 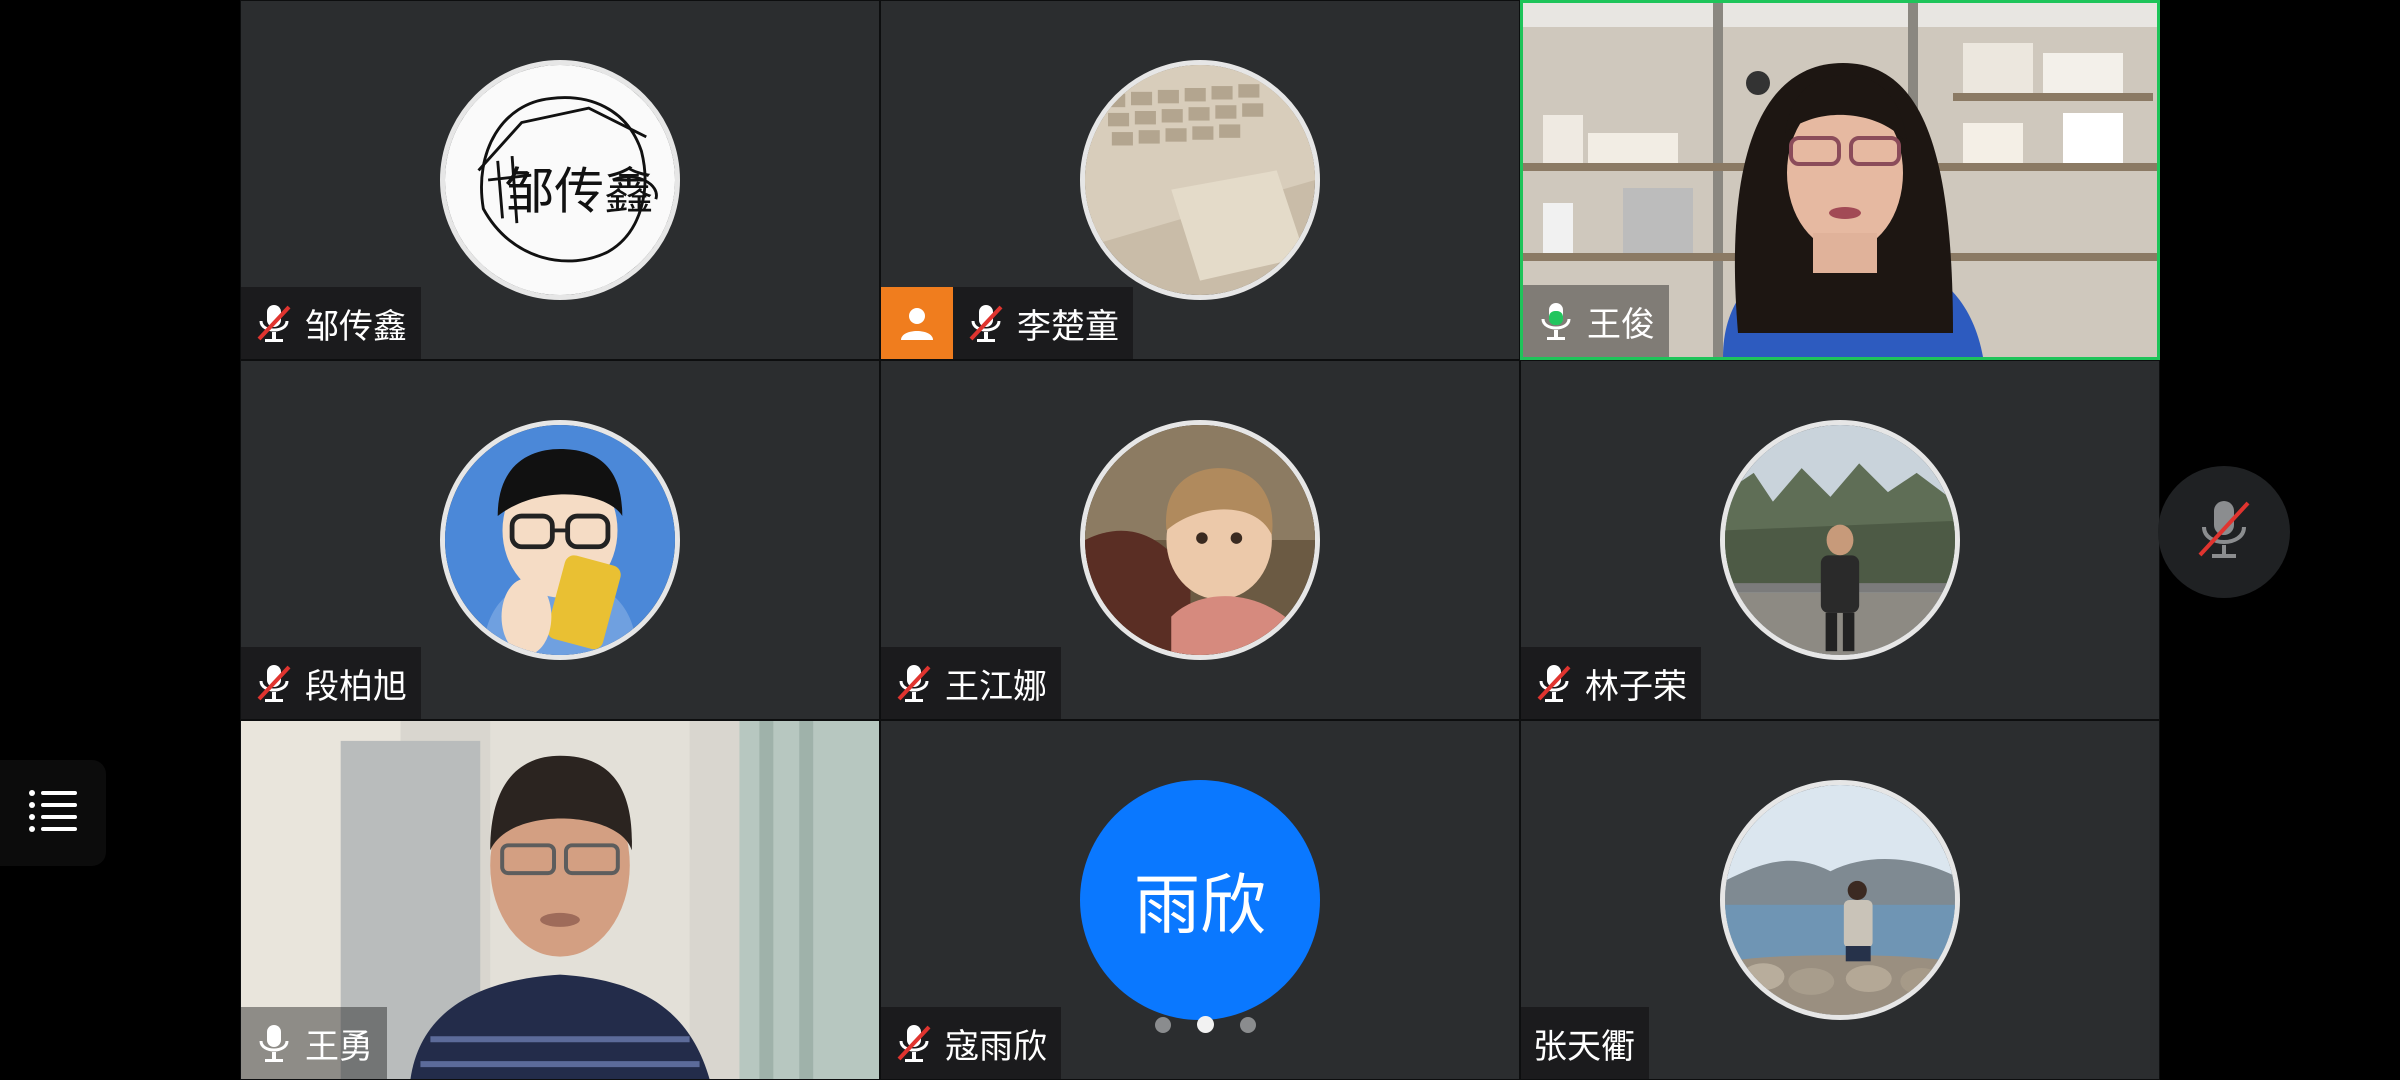 I want to click on mic-icon, so click(x=274, y=1043).